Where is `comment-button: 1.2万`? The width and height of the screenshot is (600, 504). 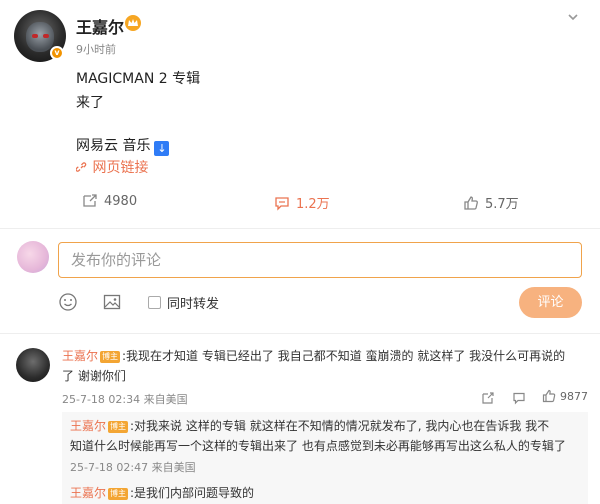
comment-button: 1.2万 is located at coordinates (302, 202).